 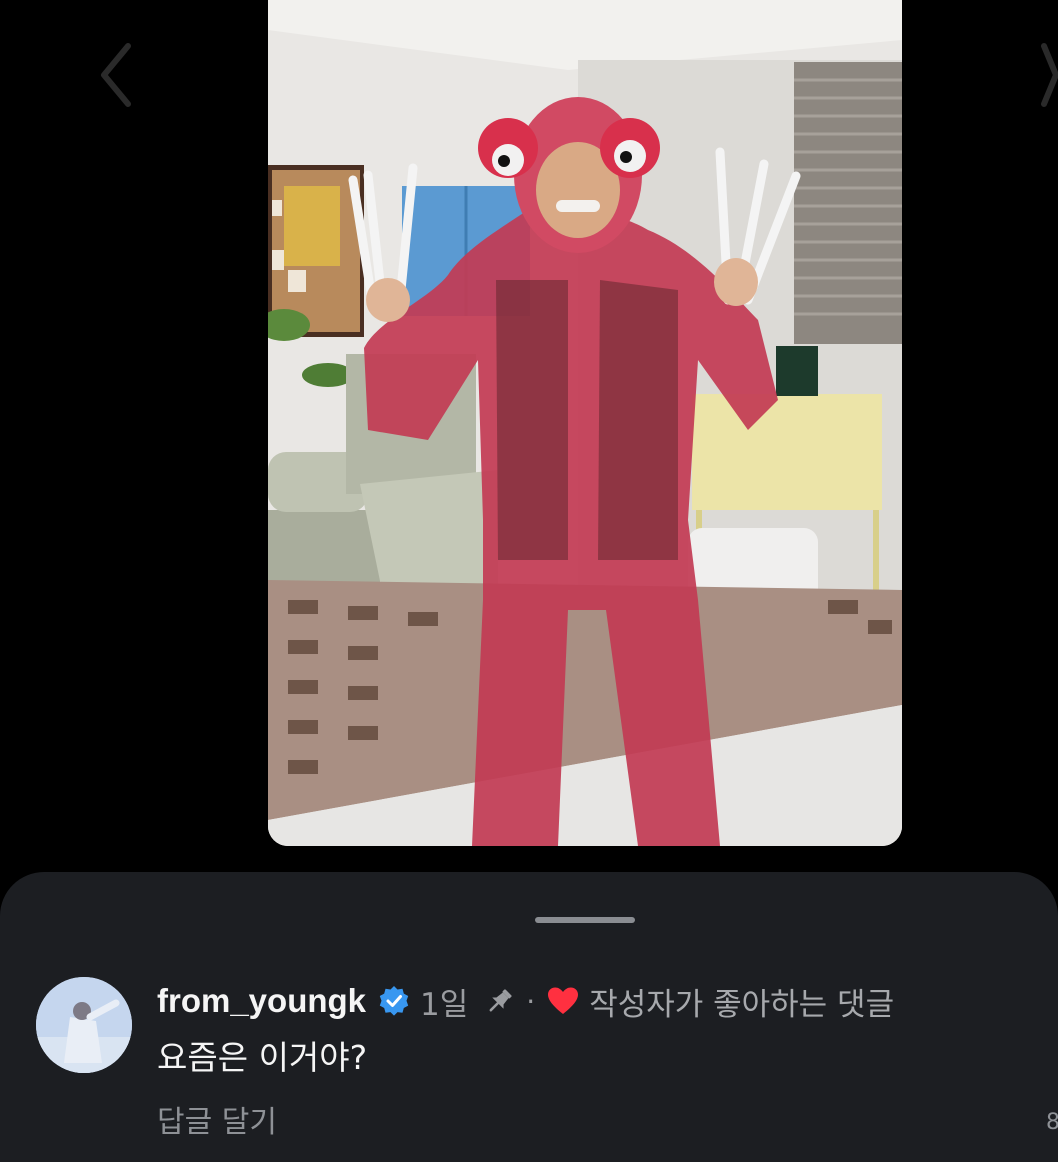 What do you see at coordinates (261, 1001) in the screenshot?
I see `comment-username: from_youngk` at bounding box center [261, 1001].